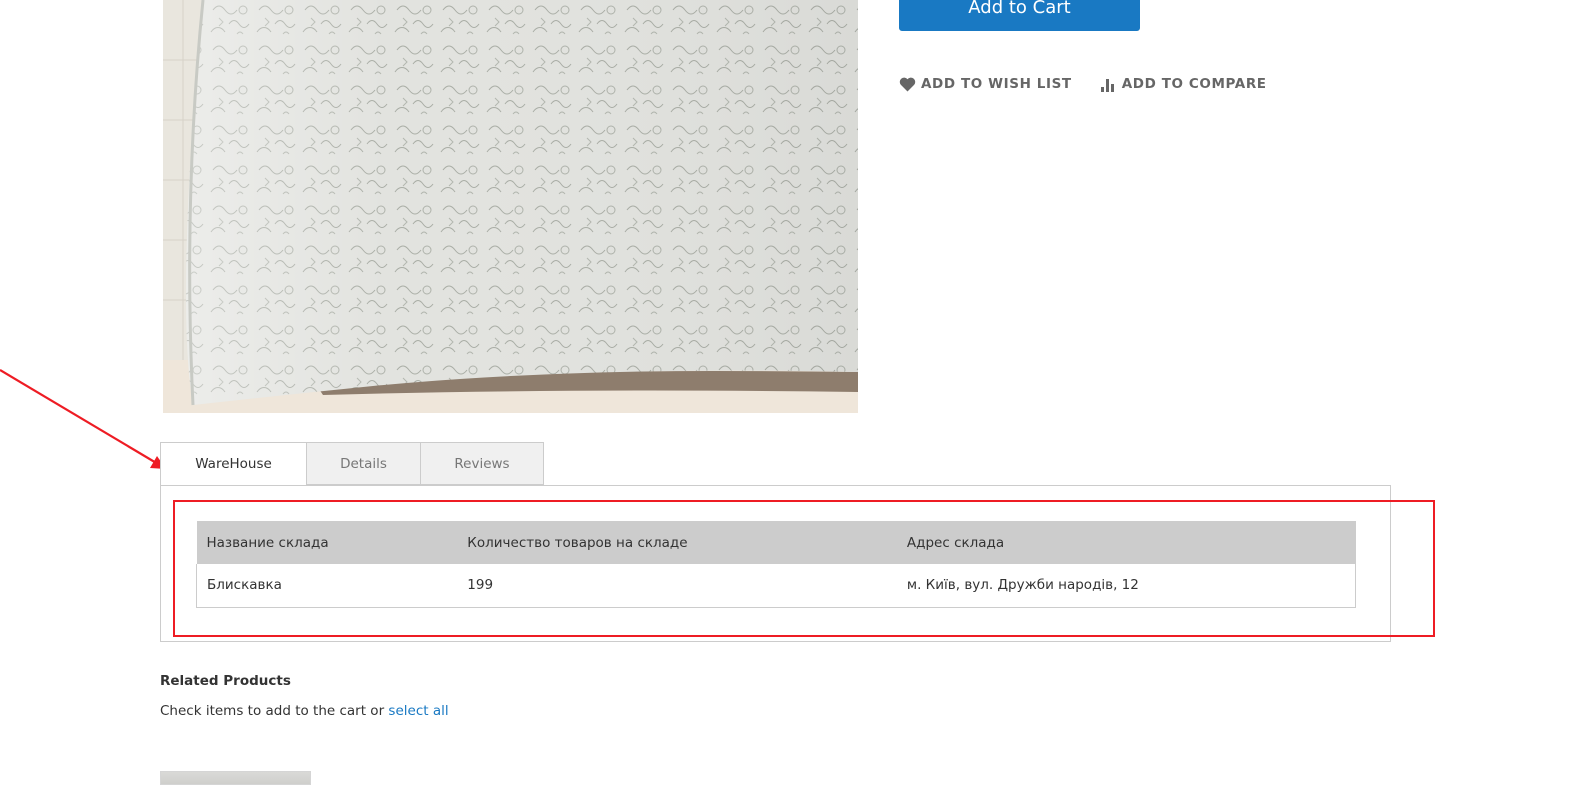 This screenshot has width=1579, height=785. Describe the element at coordinates (83, 419) in the screenshot. I see `annotation-arrow-icon` at that location.